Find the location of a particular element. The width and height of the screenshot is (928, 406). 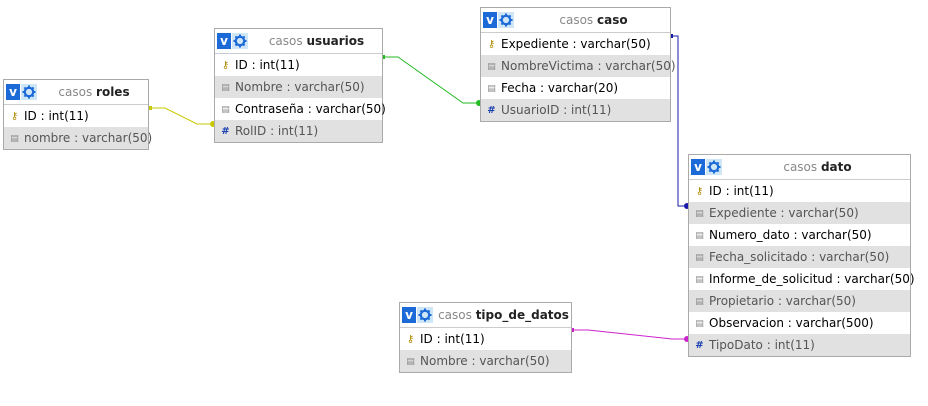

table-header: v casos tipo_de_datos is located at coordinates (485, 315).